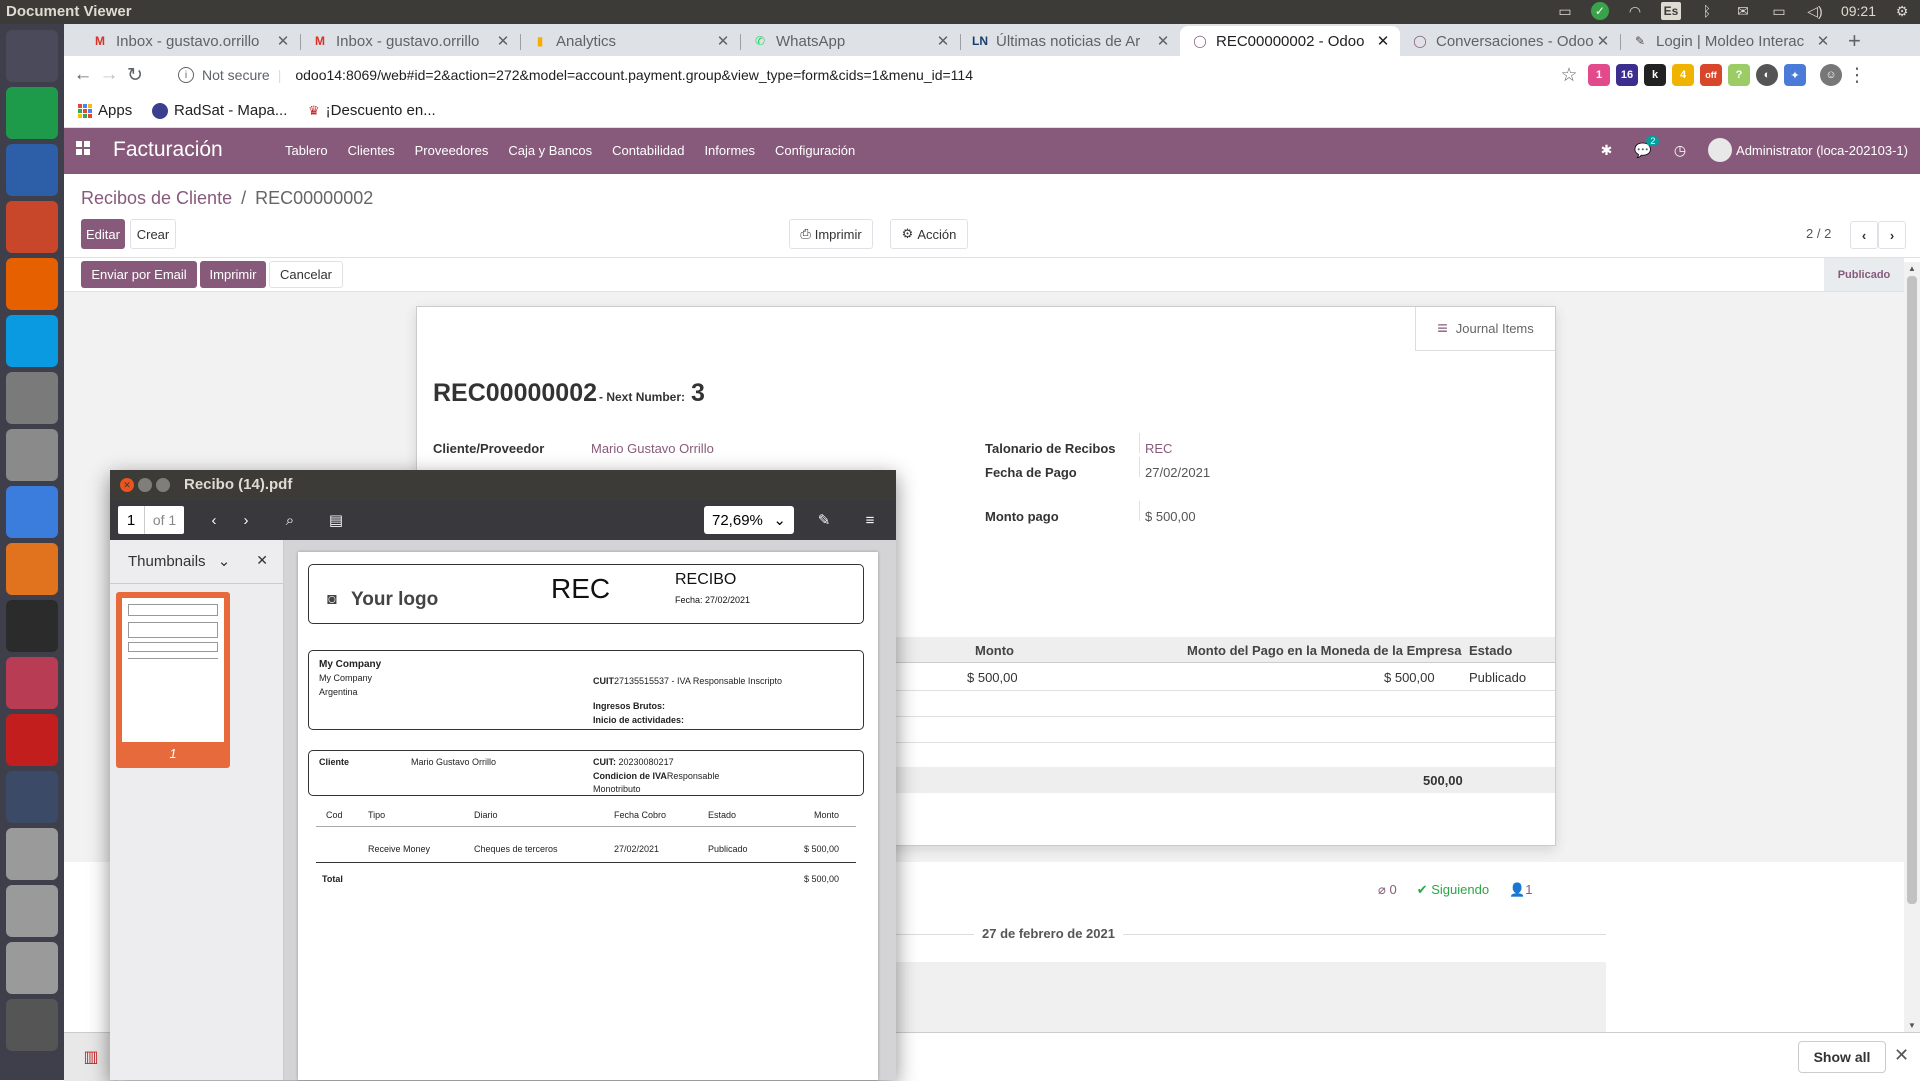 The width and height of the screenshot is (1920, 1081). I want to click on app-name: Facturación, so click(168, 150).